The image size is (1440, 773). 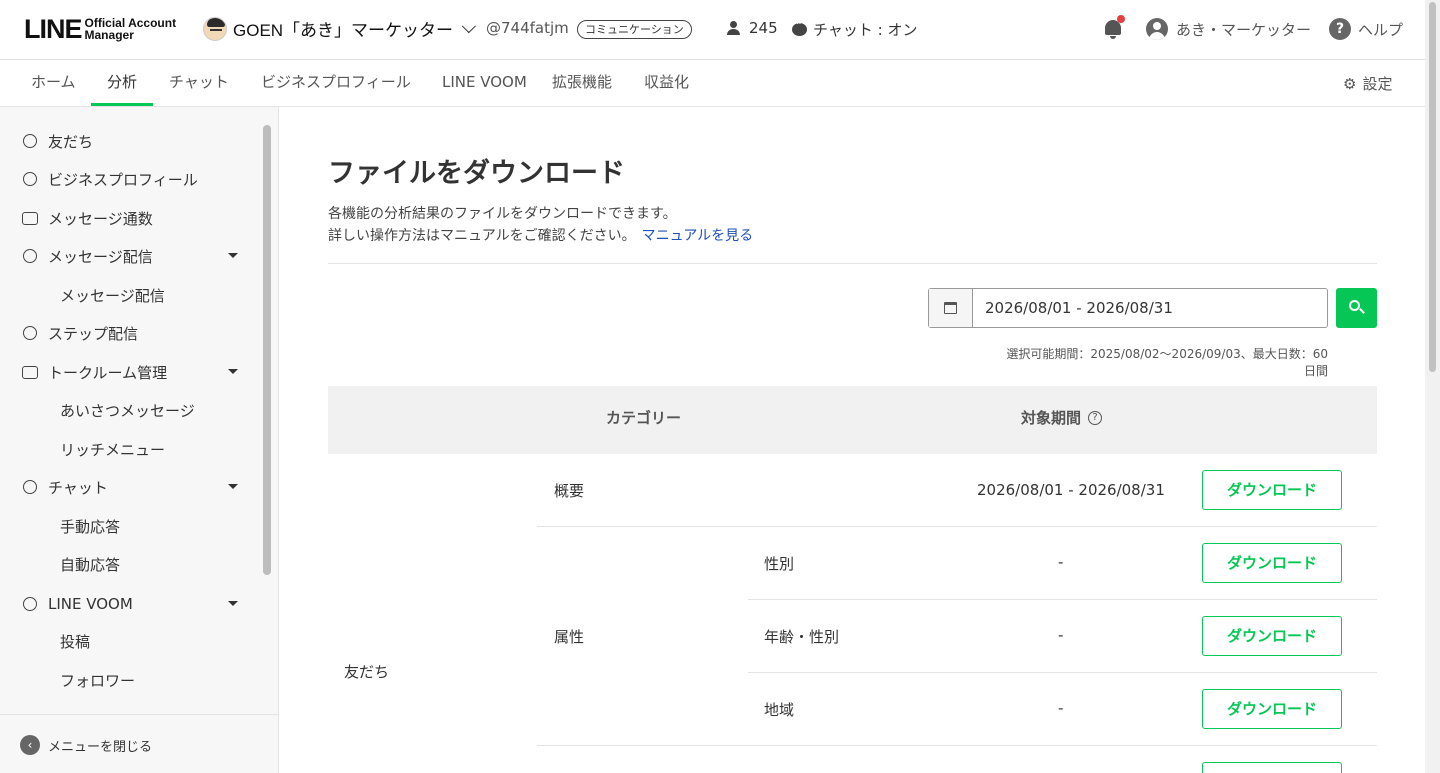 I want to click on sidebar-item-talkroom: トークルーム管理, so click(x=131, y=372).